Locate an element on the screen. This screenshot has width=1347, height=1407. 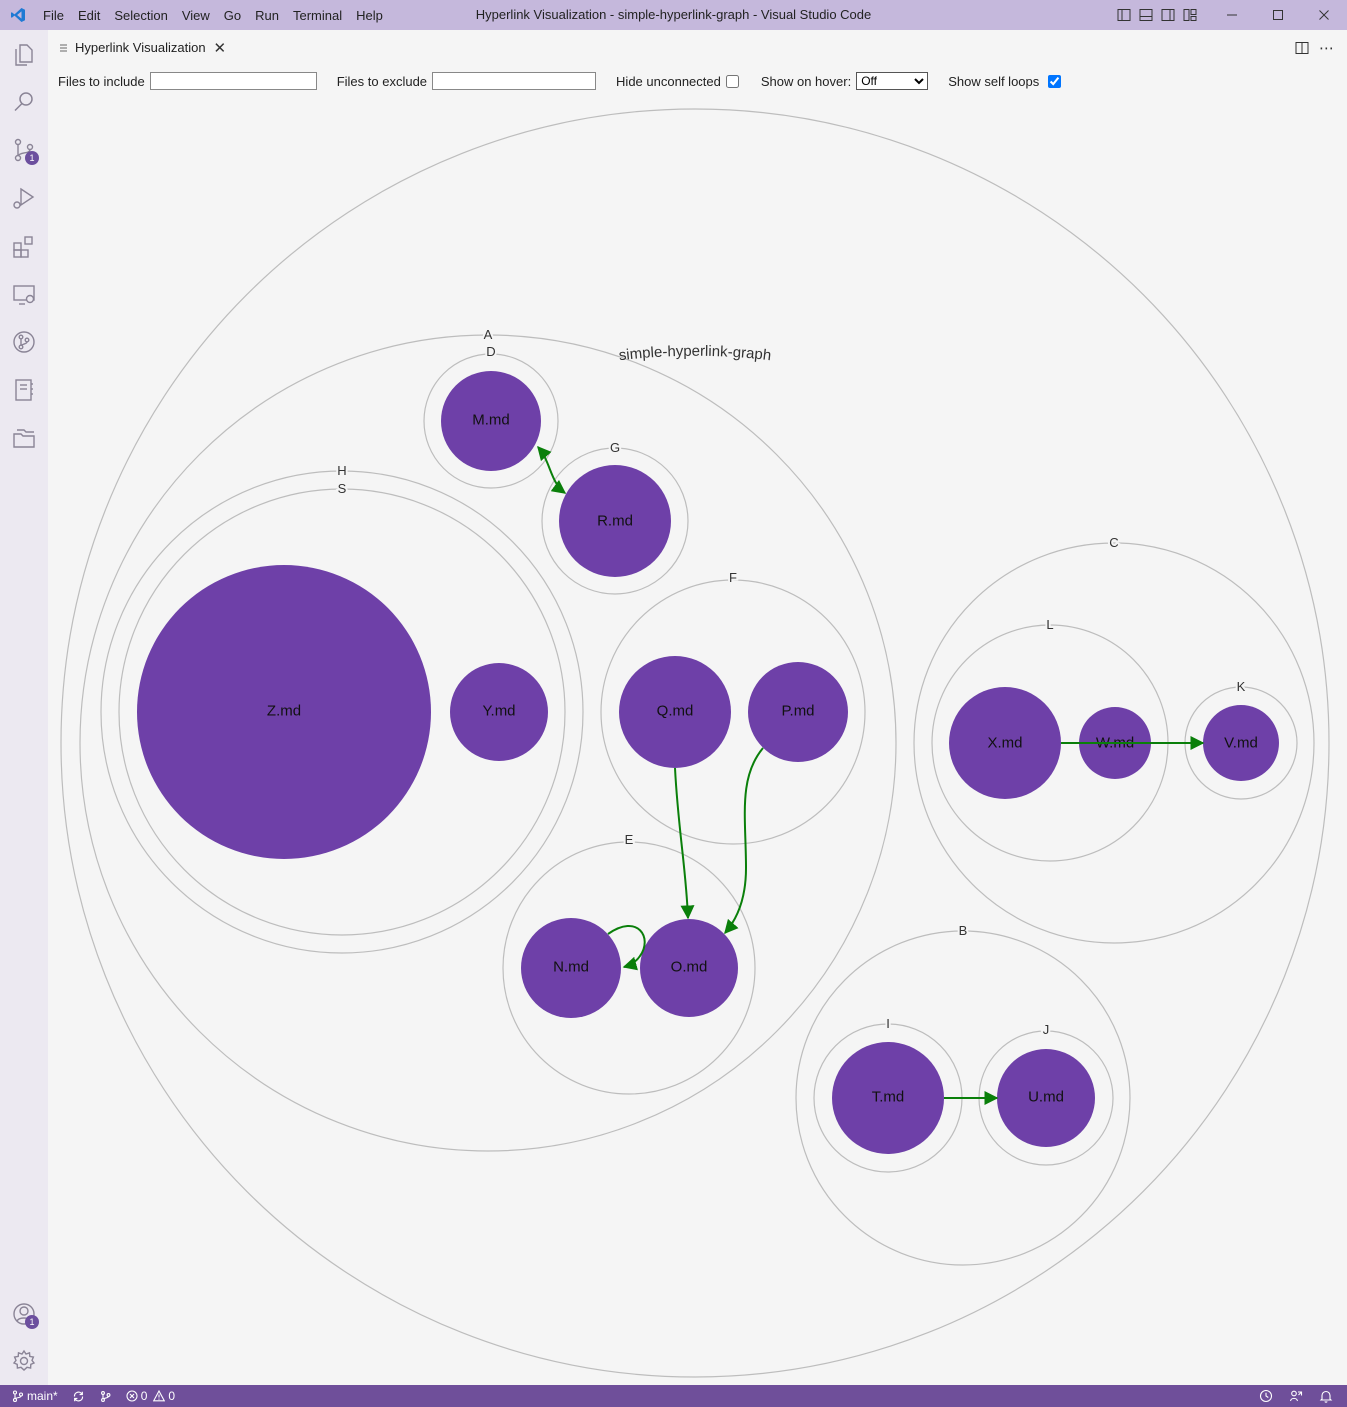
accounts-badge: 1 is located at coordinates (32, 1322).